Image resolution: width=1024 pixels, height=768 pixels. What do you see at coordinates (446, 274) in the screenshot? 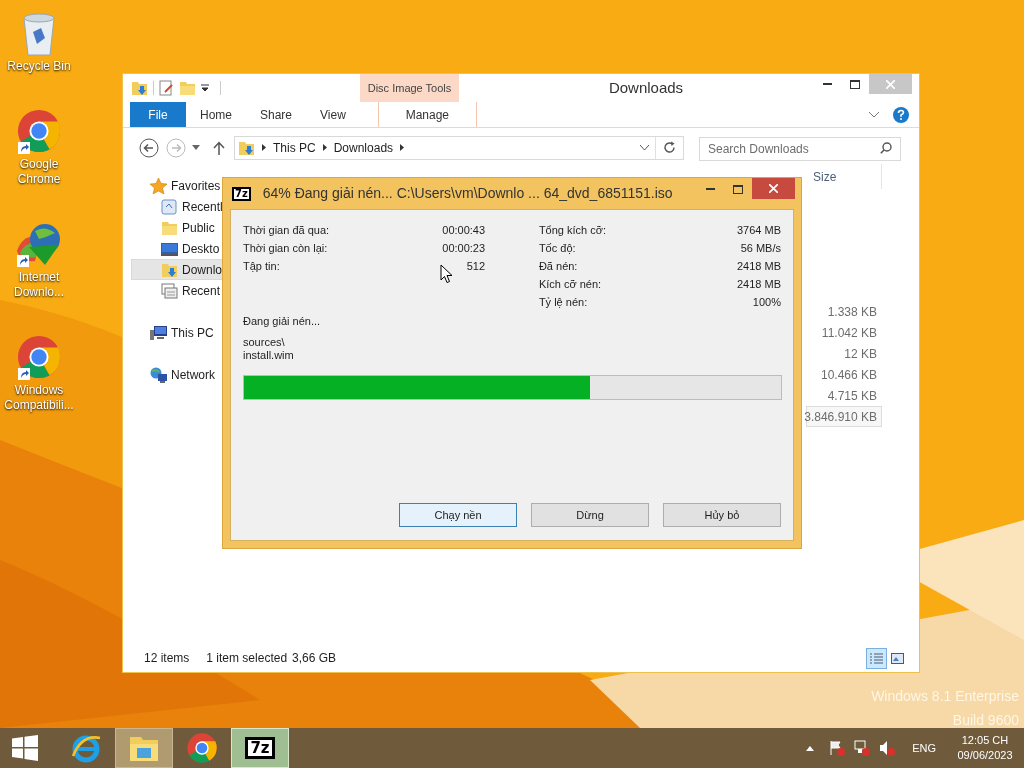
I see `mouse-pointer-icon` at bounding box center [446, 274].